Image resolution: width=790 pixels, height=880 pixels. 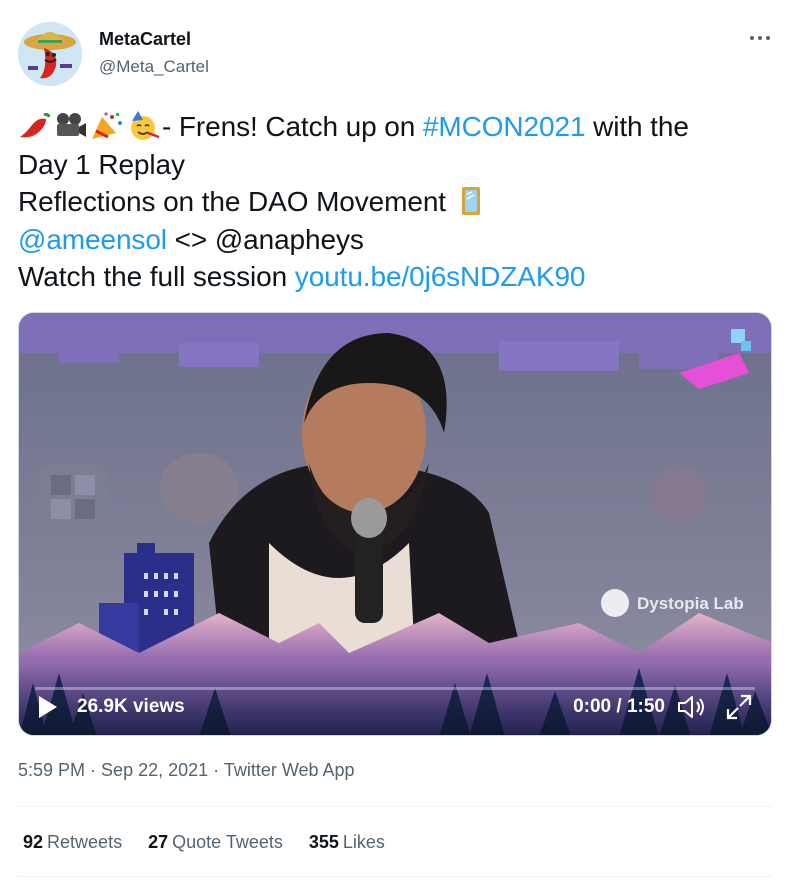 I want to click on engagement-stats: 92 Retweets 27 Quote Tweets 355 Likes, so click(x=204, y=842).